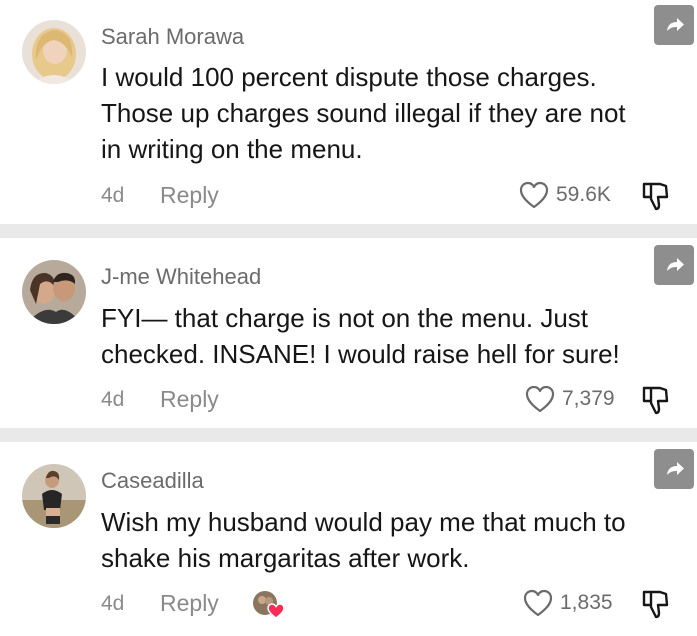  What do you see at coordinates (181, 277) in the screenshot?
I see `comment-username: J-me Whitehead` at bounding box center [181, 277].